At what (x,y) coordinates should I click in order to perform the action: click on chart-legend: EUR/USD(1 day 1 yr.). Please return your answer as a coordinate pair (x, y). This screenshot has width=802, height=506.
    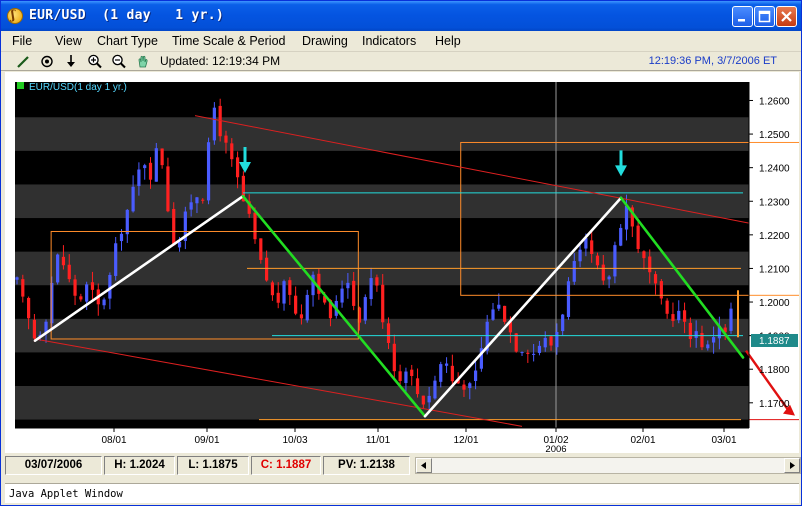
    Looking at the image, I should click on (78, 87).